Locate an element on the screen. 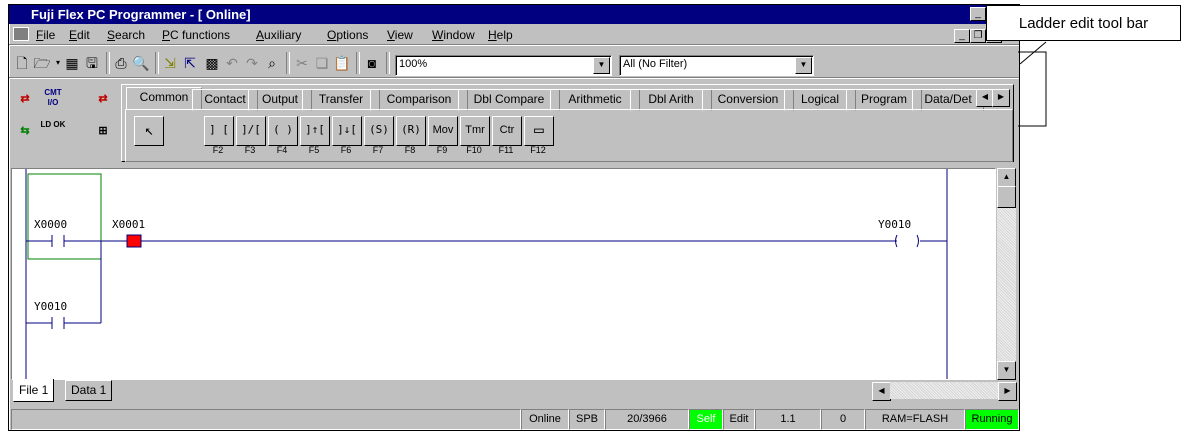 This screenshot has width=1191, height=434. menu-search: Search is located at coordinates (126, 35).